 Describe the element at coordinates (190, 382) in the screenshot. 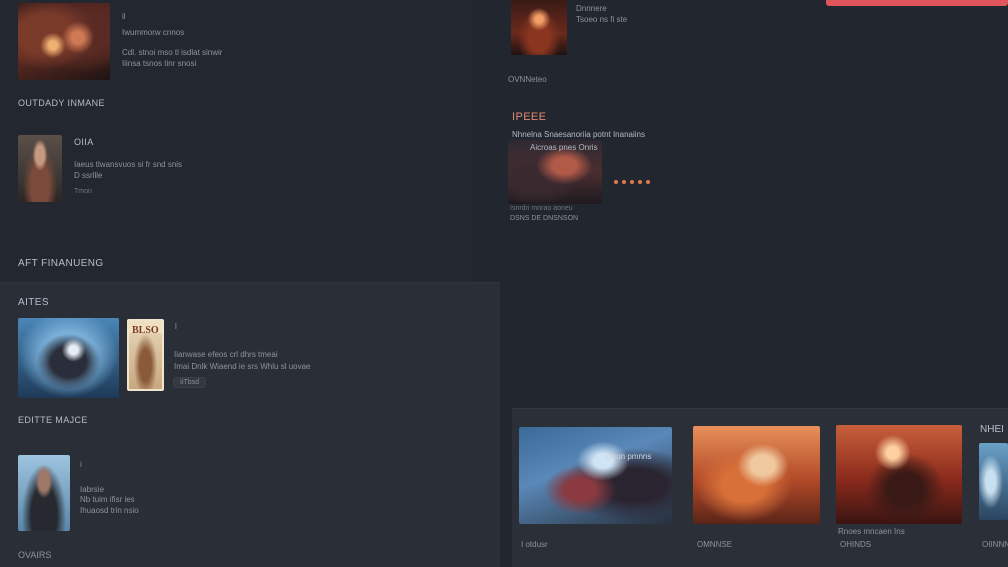

I see `item3-chip: IiTbsd` at that location.